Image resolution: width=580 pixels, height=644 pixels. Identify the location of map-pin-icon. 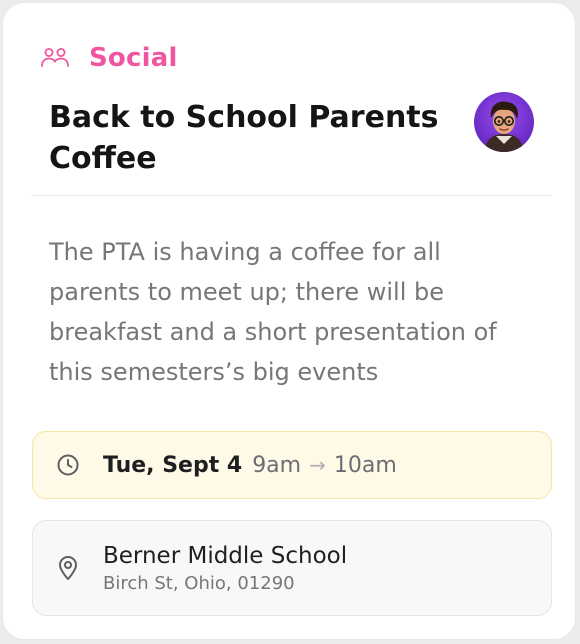
(68, 568).